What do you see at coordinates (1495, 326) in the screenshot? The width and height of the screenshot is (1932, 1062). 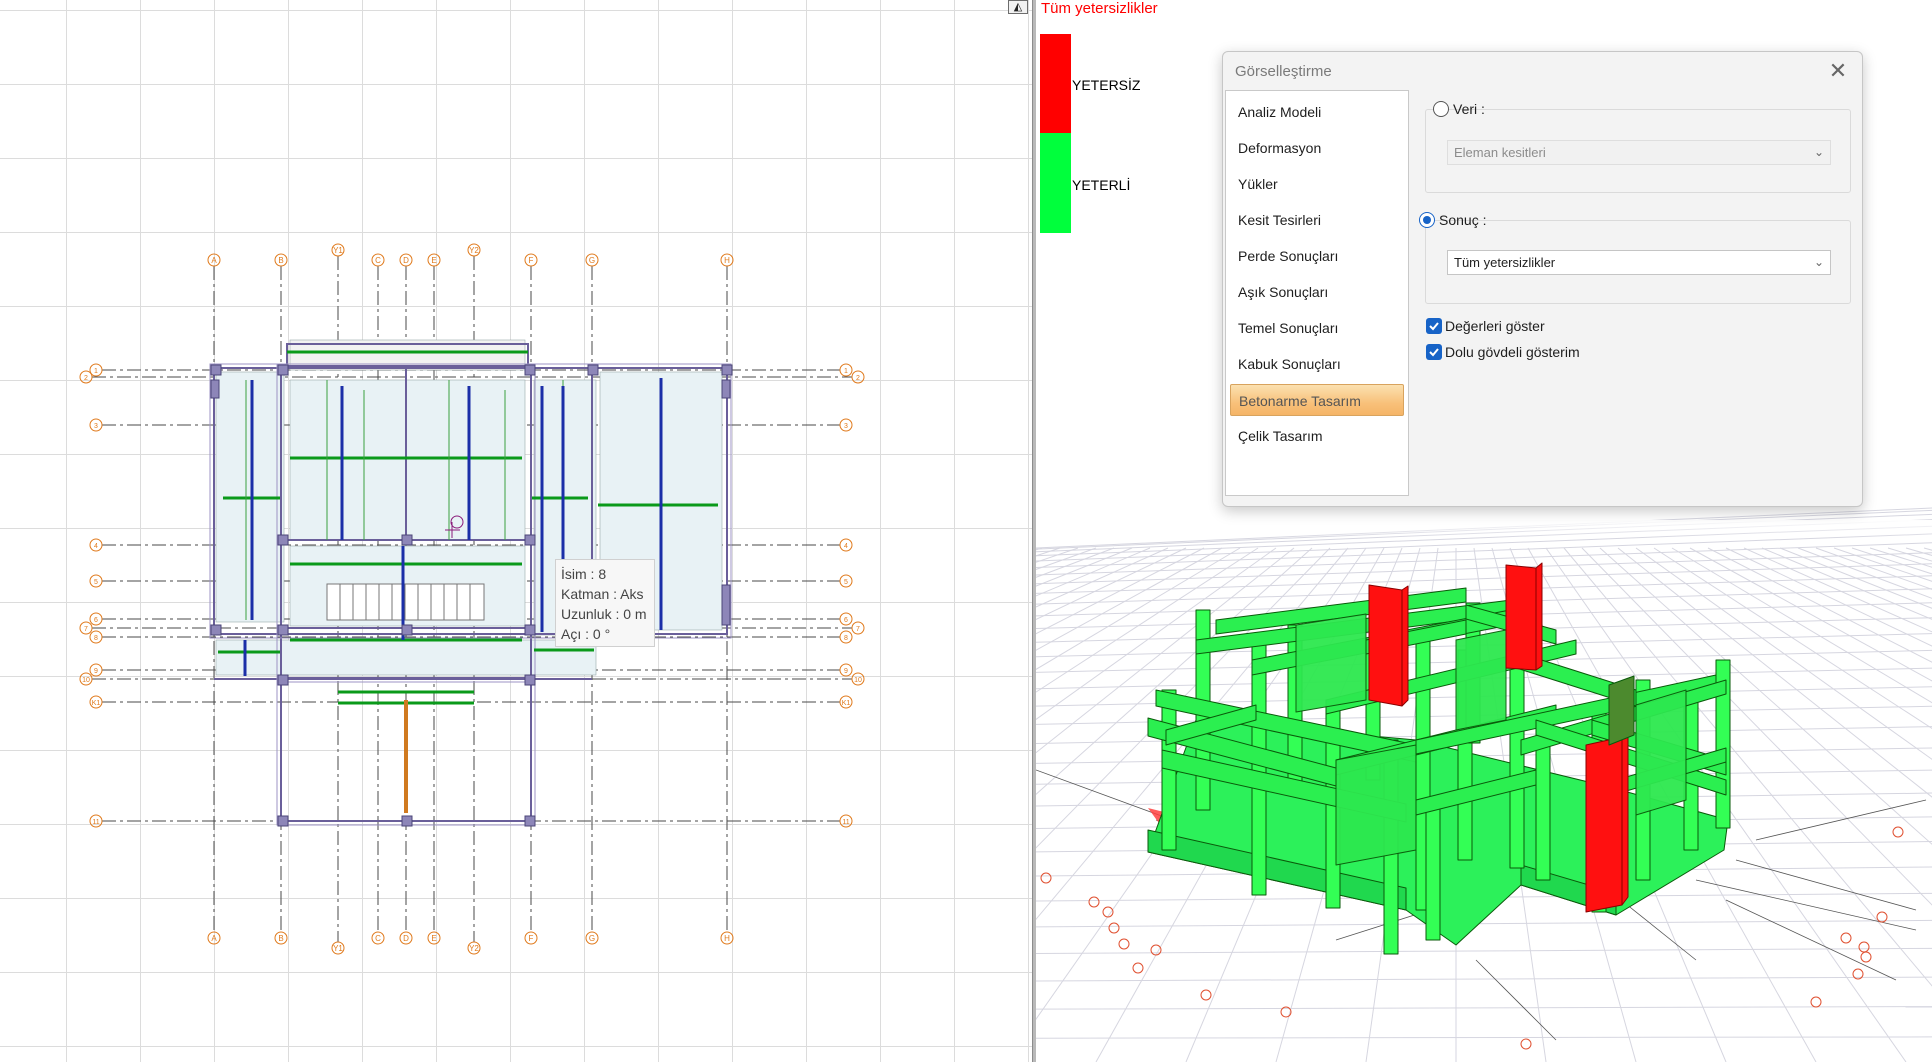 I see `show-values-label: Değerleri göster` at bounding box center [1495, 326].